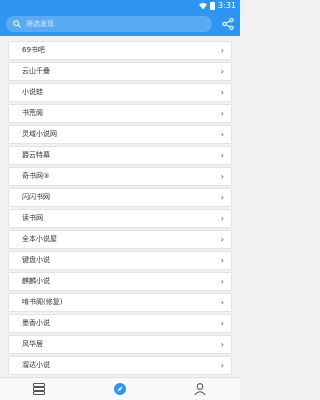 Image resolution: width=320 pixels, height=400 pixels. I want to click on list-item: 风华居 ›, so click(120, 344).